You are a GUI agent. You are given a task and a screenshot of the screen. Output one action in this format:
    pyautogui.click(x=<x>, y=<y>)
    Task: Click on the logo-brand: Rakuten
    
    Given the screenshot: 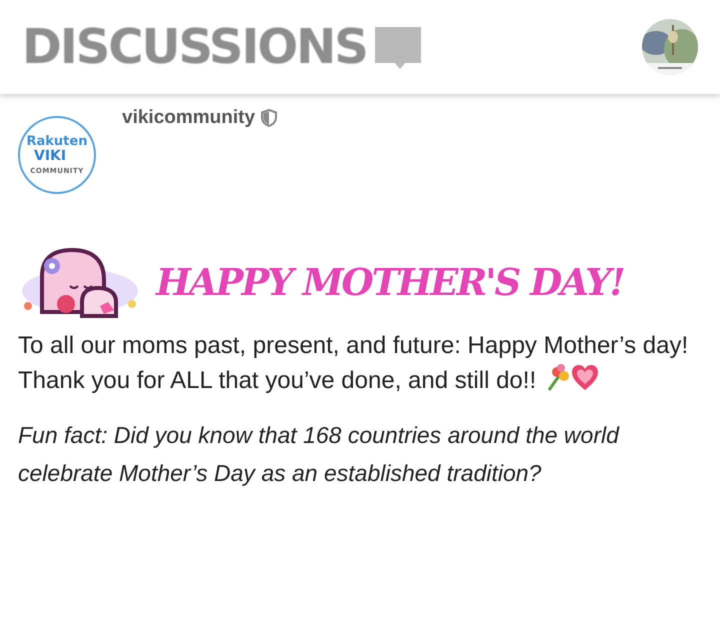 What is the action you would take?
    pyautogui.click(x=57, y=142)
    